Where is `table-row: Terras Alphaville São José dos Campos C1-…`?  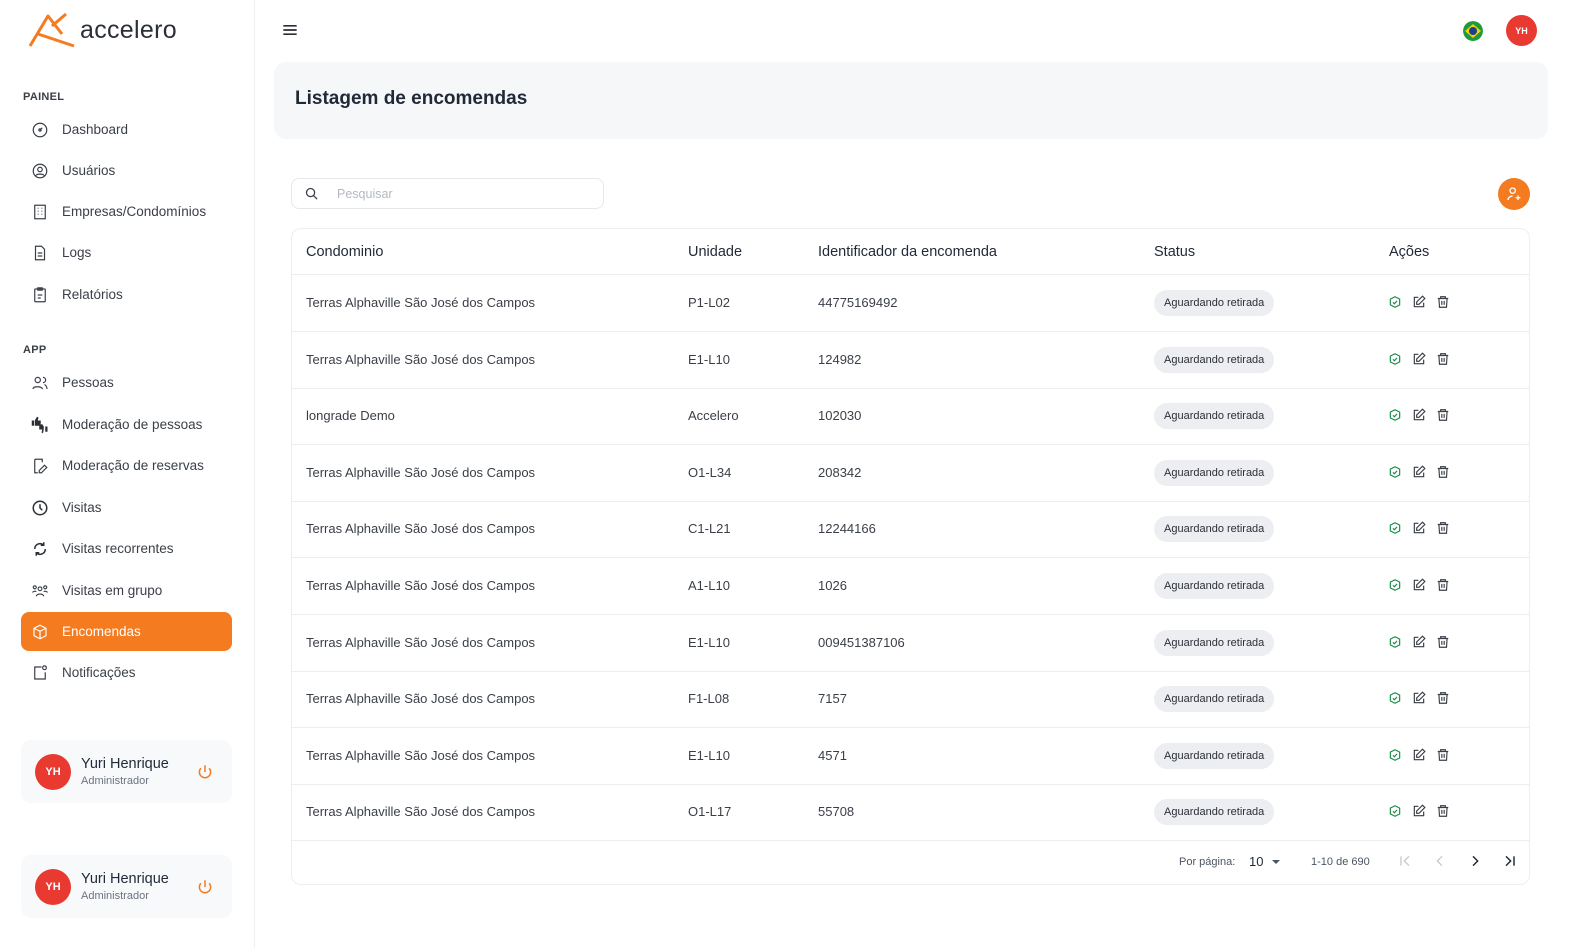 table-row: Terras Alphaville São José dos Campos C1-… is located at coordinates (910, 530).